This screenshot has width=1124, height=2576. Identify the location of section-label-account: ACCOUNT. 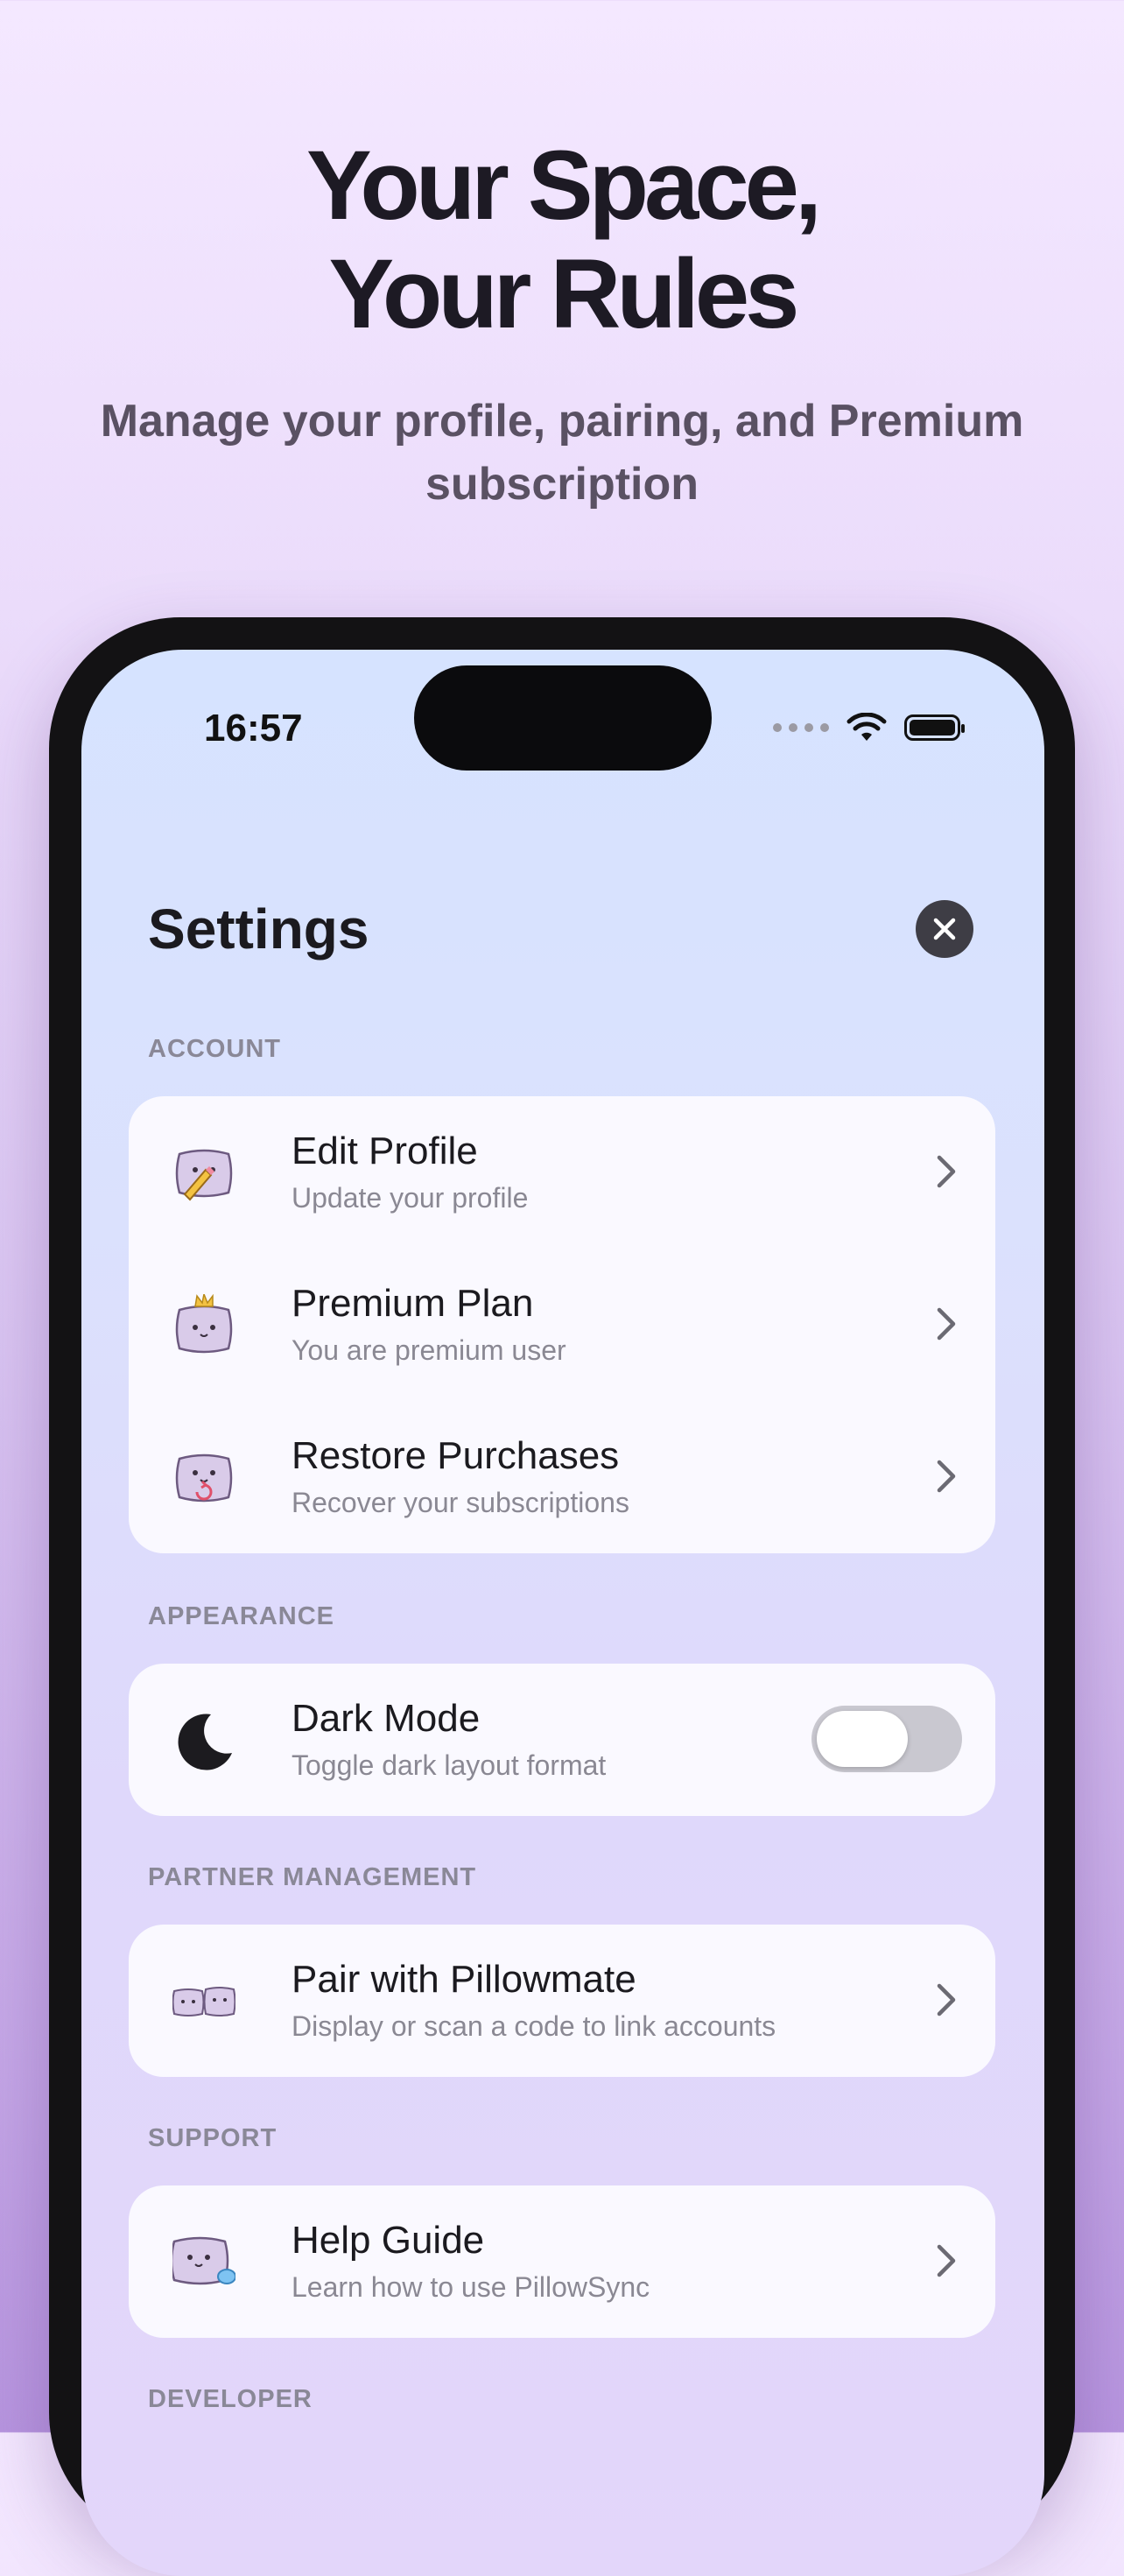
(214, 1049).